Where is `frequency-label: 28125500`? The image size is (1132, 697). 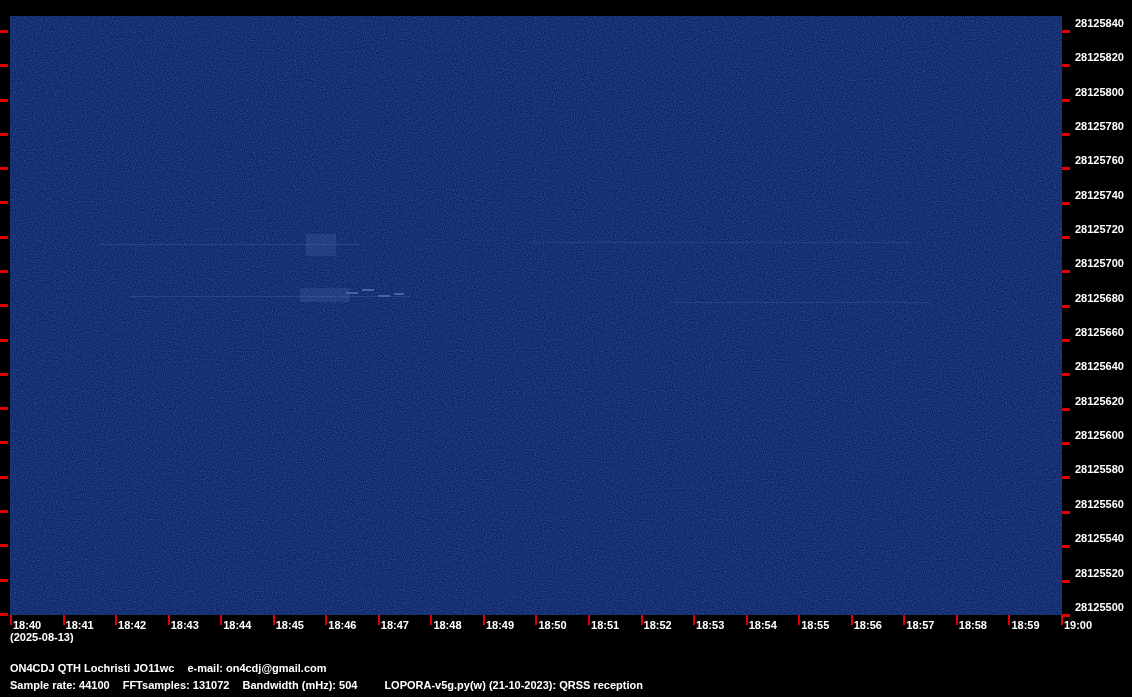
frequency-label: 28125500 is located at coordinates (1099, 607).